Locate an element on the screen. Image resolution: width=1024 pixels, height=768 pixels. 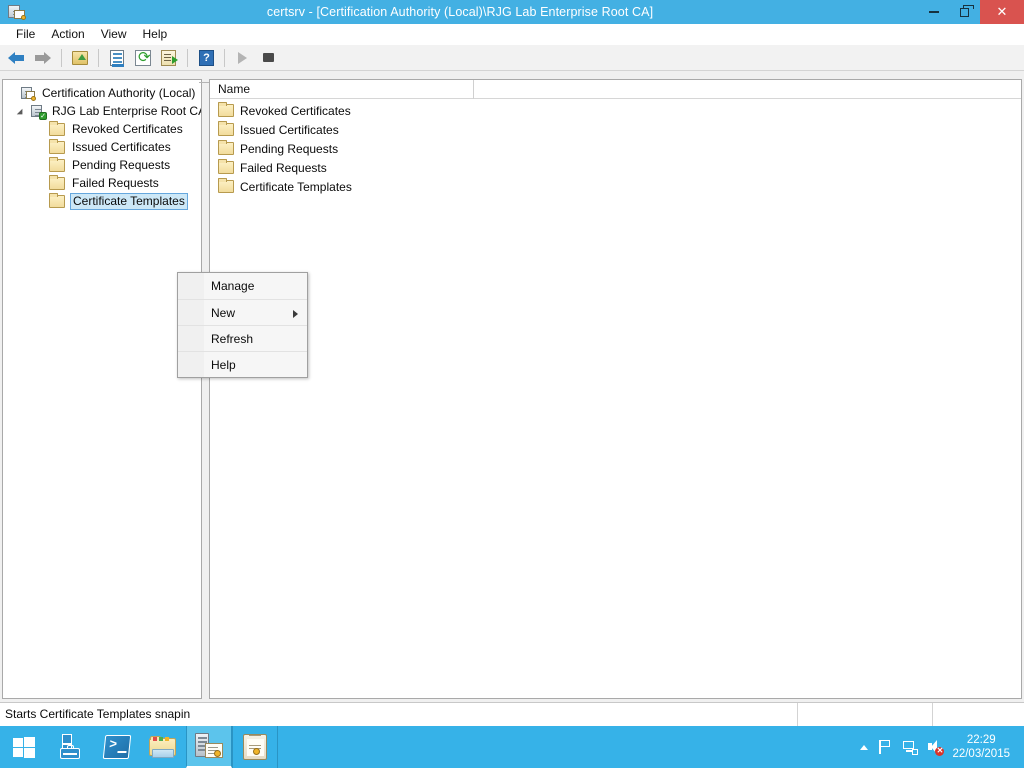
list-item-label: Issued Certificates is located at coordinates (289, 129).